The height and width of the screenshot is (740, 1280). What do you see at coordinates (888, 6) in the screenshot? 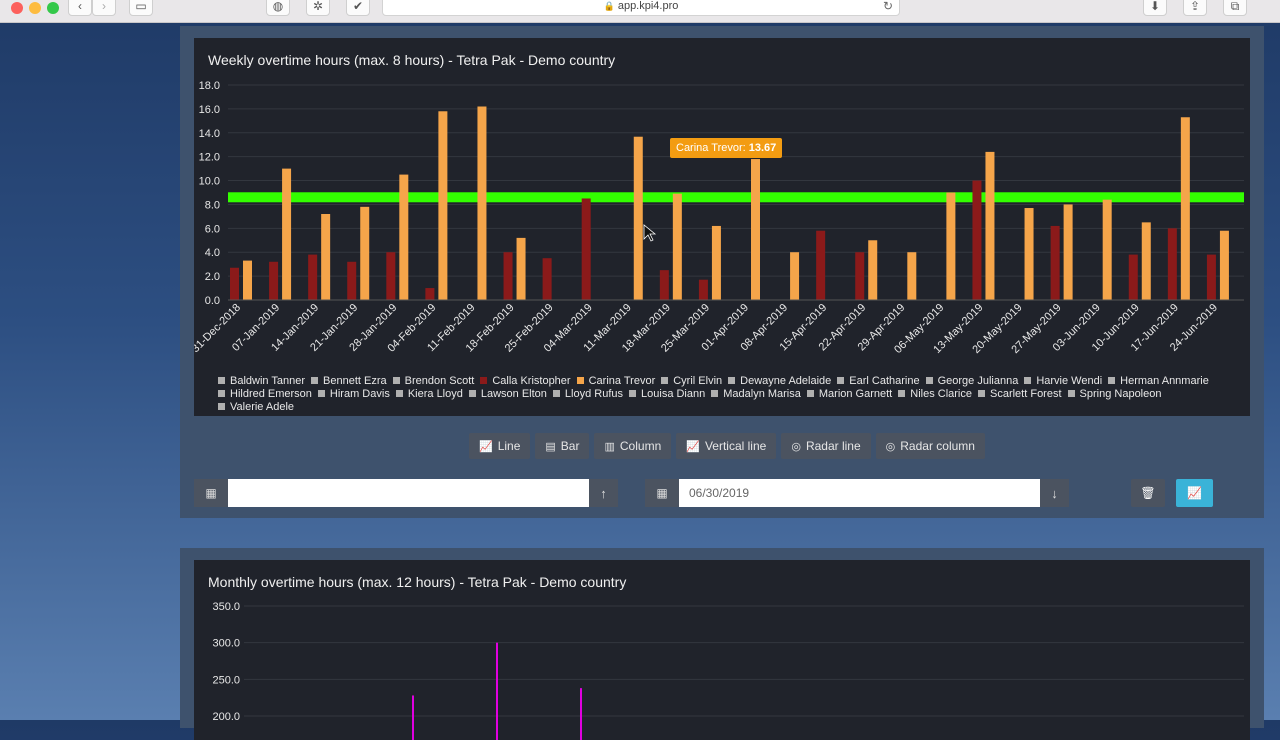
I see `reload-icon: ↻` at bounding box center [888, 6].